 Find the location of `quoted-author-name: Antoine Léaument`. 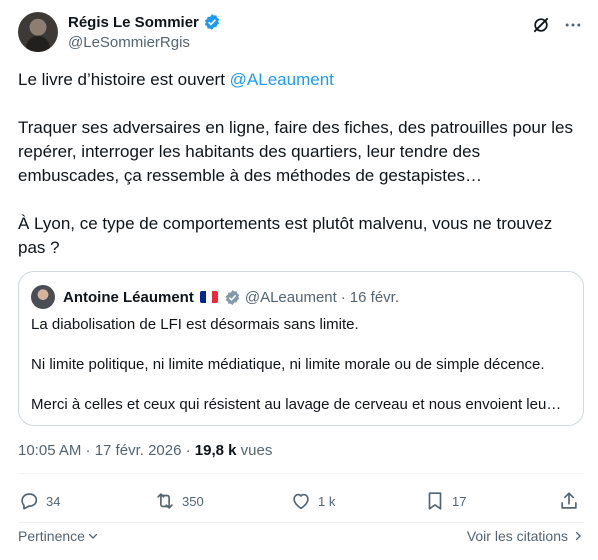

quoted-author-name: Antoine Léaument is located at coordinates (128, 297).